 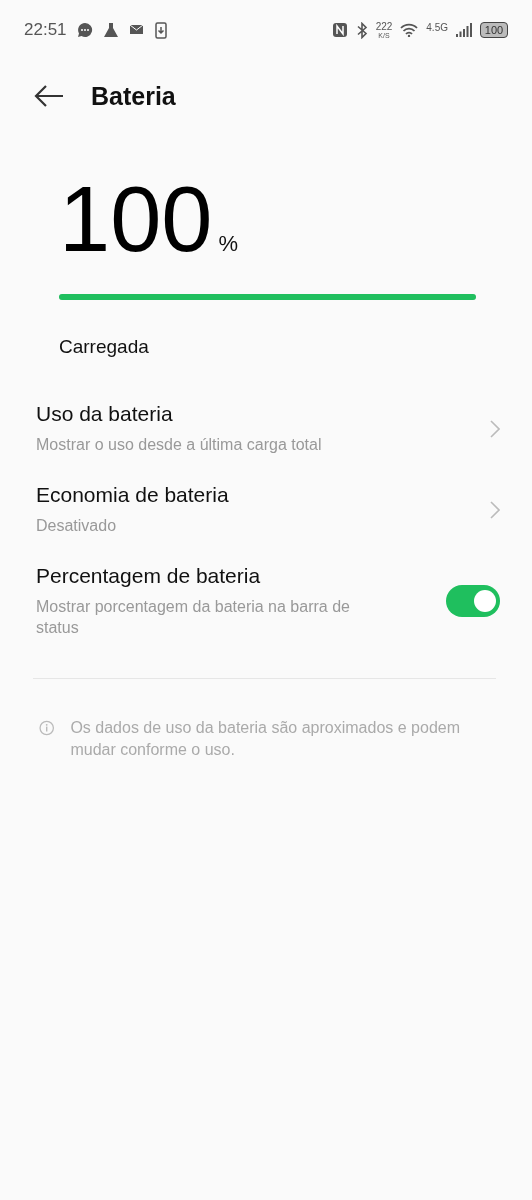 I want to click on page-title: Bateria, so click(x=133, y=96).